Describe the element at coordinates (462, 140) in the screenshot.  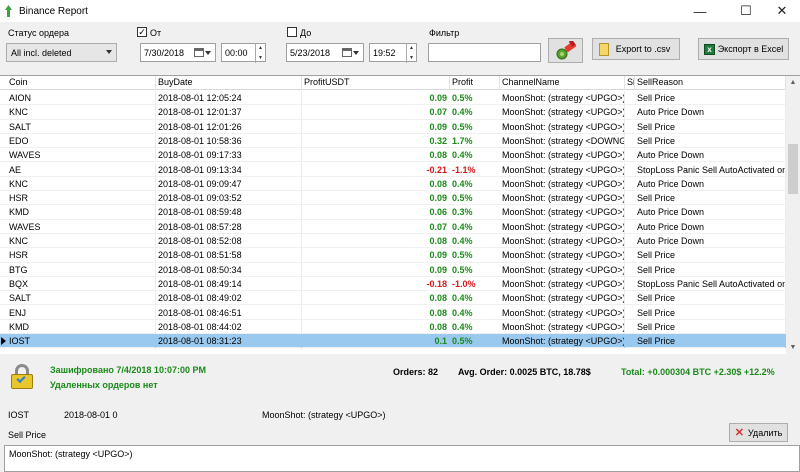
I see `cell-profit: 1.7%` at that location.